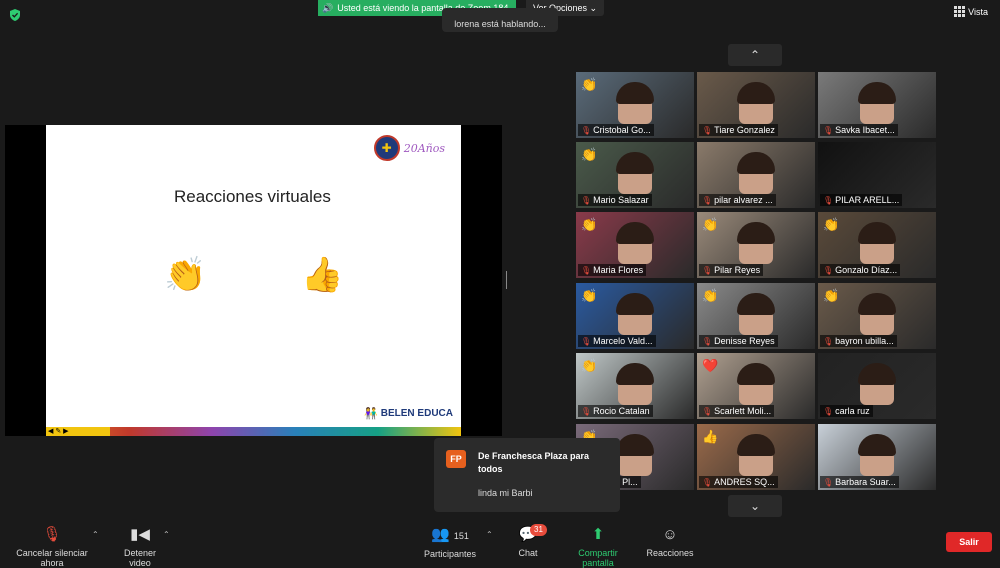  What do you see at coordinates (744, 130) in the screenshot?
I see `participant-name: Tiare Gonzalez` at bounding box center [744, 130].